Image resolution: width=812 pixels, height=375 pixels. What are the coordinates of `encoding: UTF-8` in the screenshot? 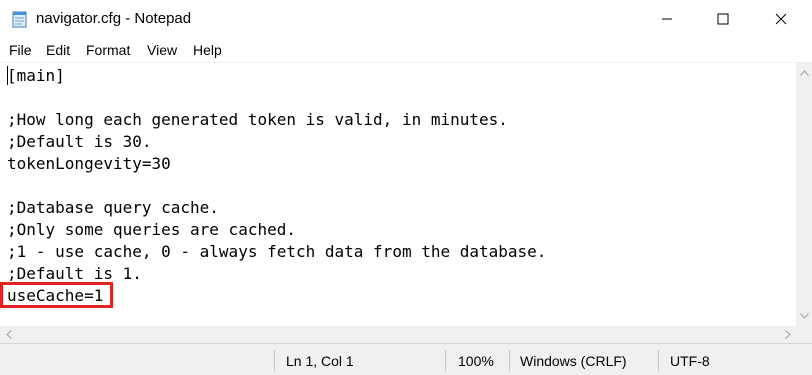 It's located at (690, 361).